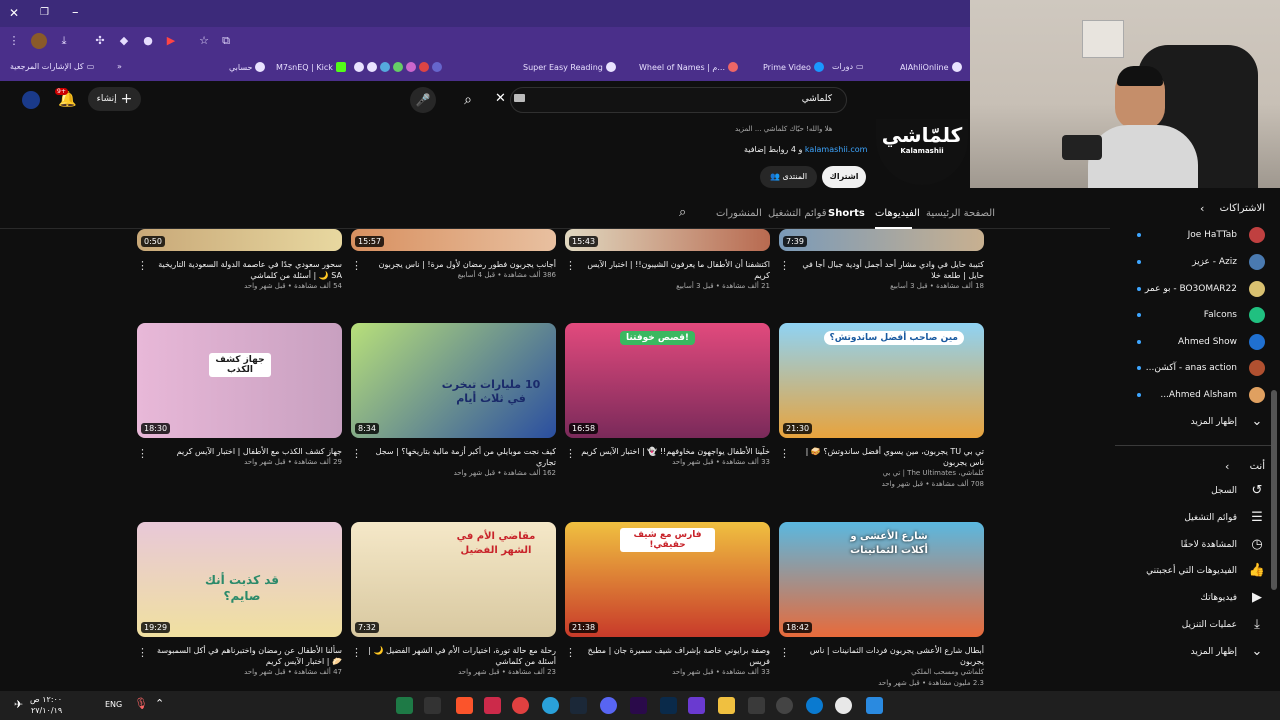 The image size is (1280, 720). Describe the element at coordinates (398, 67) in the screenshot. I see `bookmark-icons-group` at that location.